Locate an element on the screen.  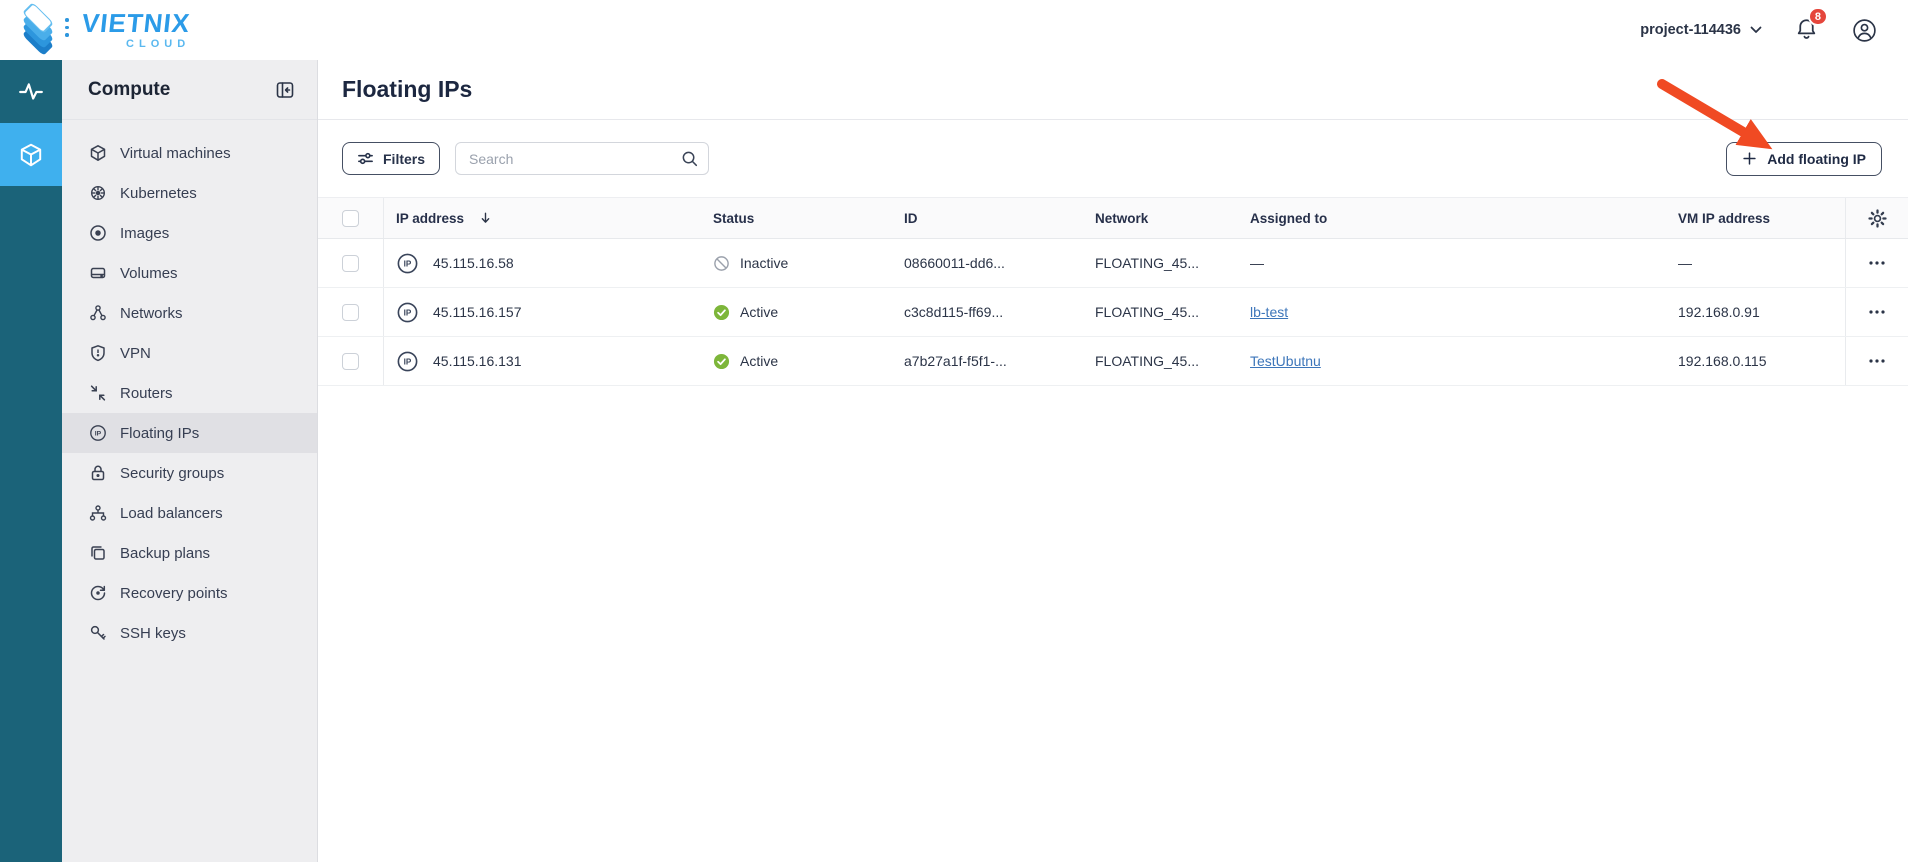
activity-pulse-icon is located at coordinates (31, 91).